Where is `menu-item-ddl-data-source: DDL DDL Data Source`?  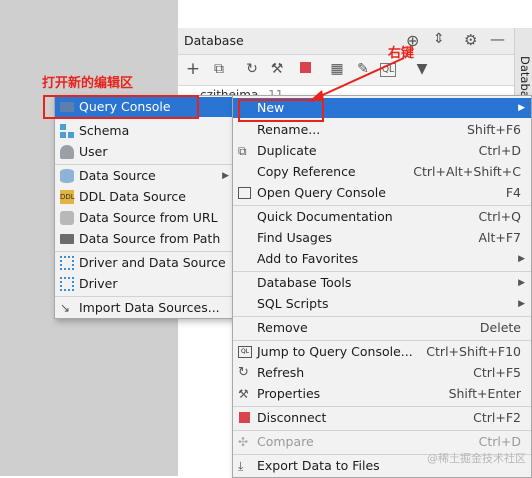 menu-item-ddl-data-source: DDL DDL Data Source is located at coordinates (145, 197).